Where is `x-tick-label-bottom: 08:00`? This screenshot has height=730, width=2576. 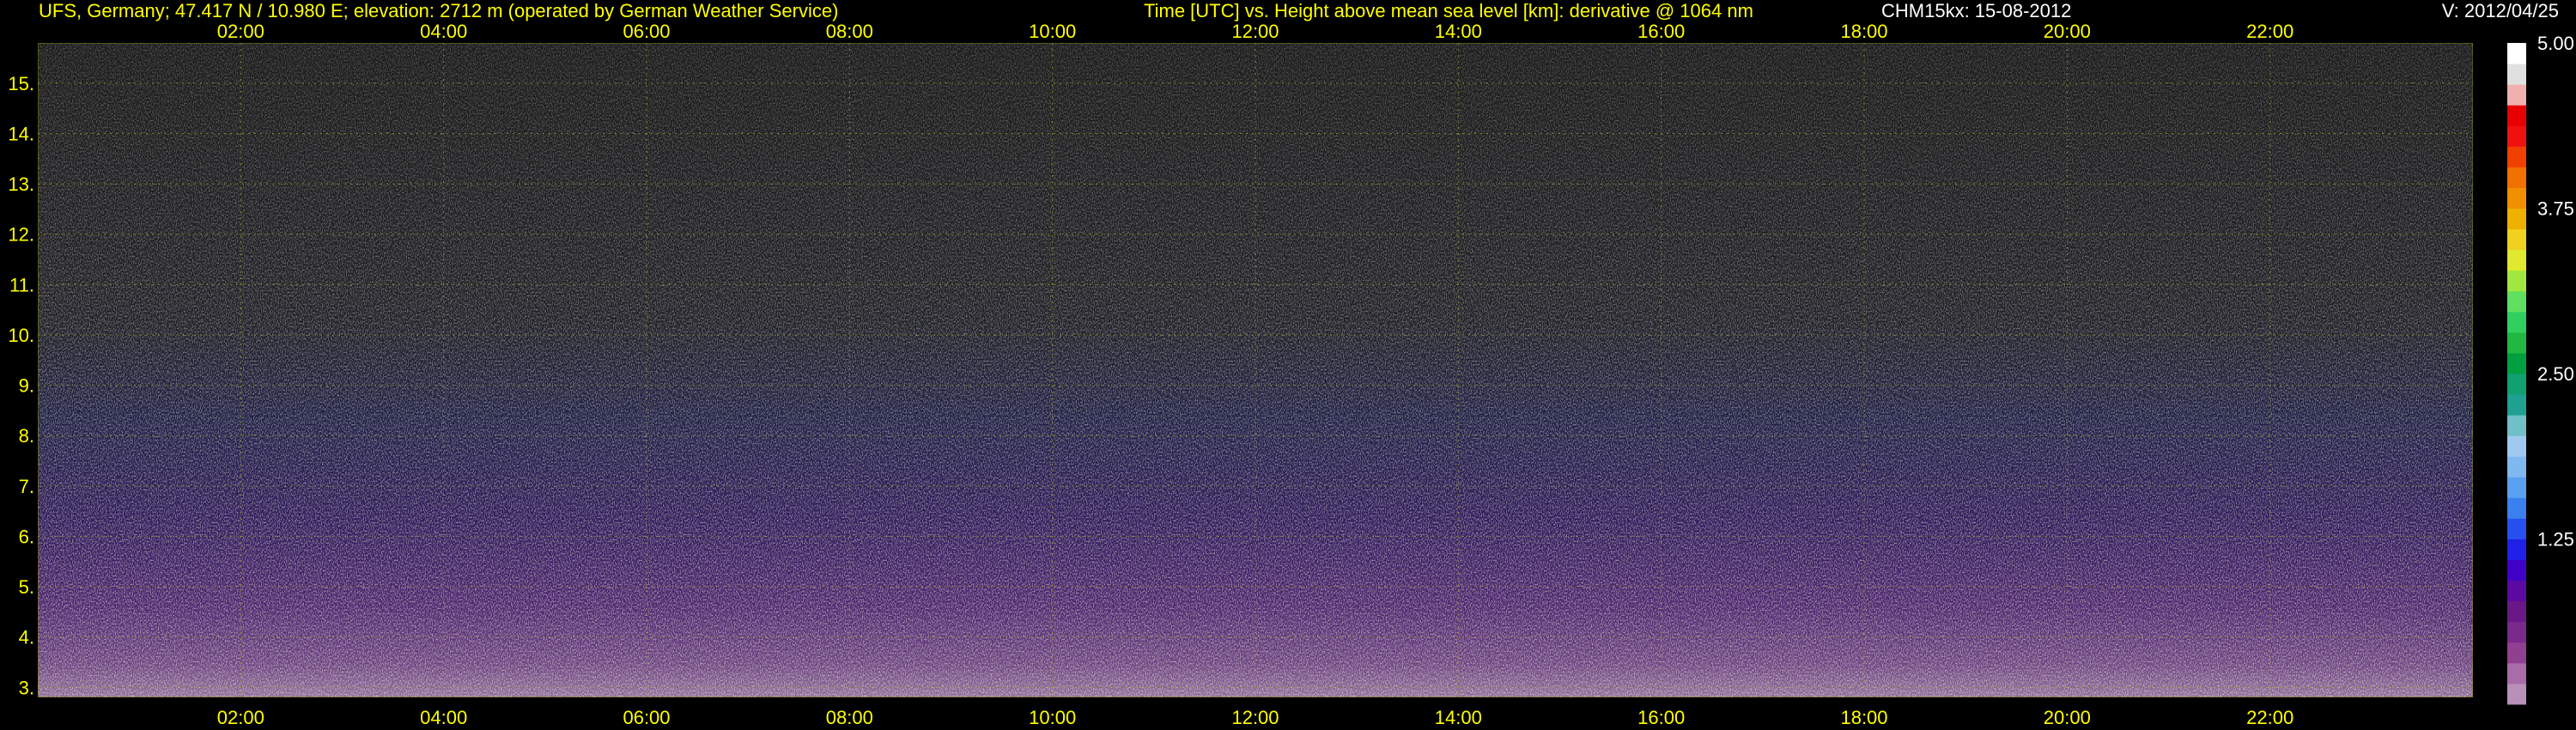
x-tick-label-bottom: 08:00 is located at coordinates (850, 717).